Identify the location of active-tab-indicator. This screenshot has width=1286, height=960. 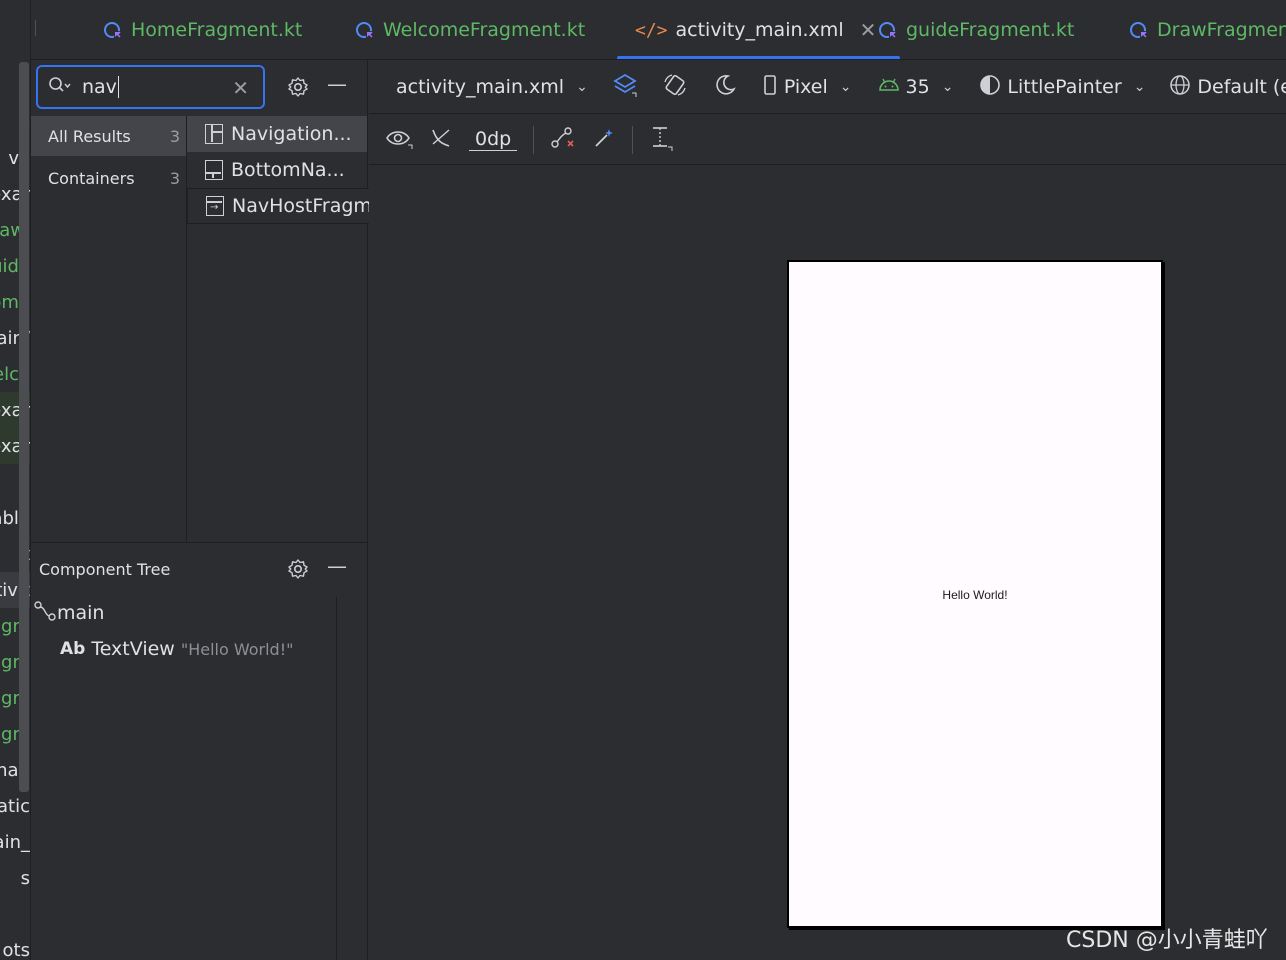
(759, 57).